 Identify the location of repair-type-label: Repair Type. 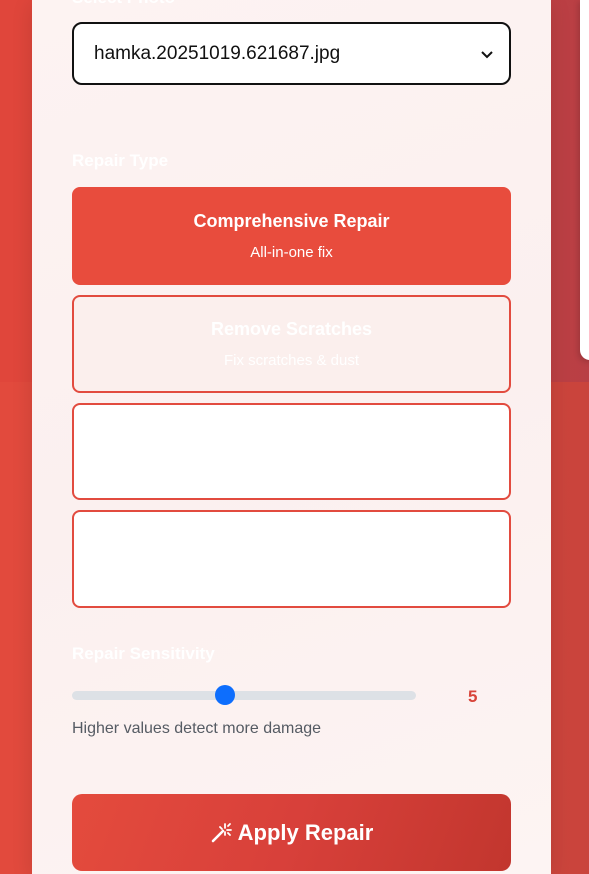
(120, 160).